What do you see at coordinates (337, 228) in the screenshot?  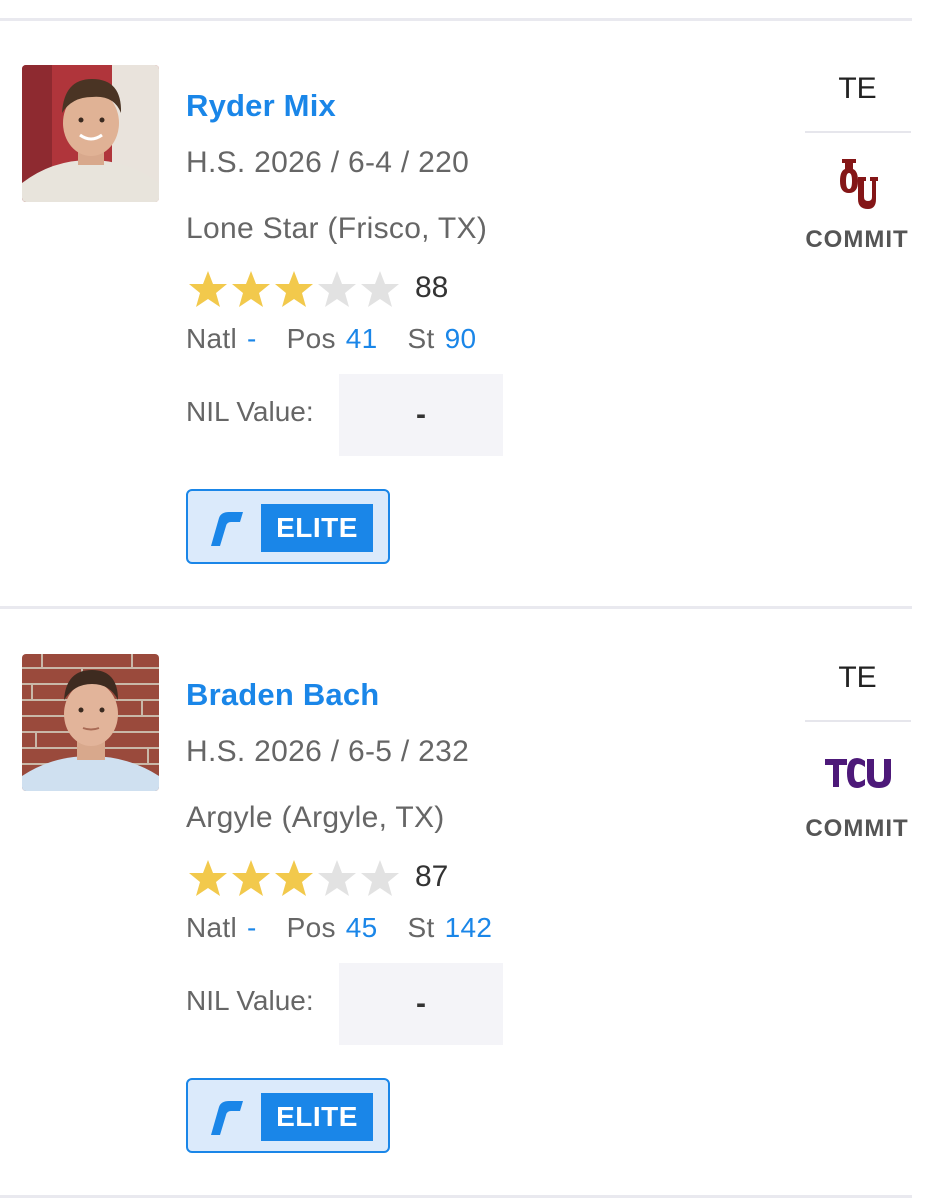 I see `player-high-school: Lone Star (Frisco, TX)` at bounding box center [337, 228].